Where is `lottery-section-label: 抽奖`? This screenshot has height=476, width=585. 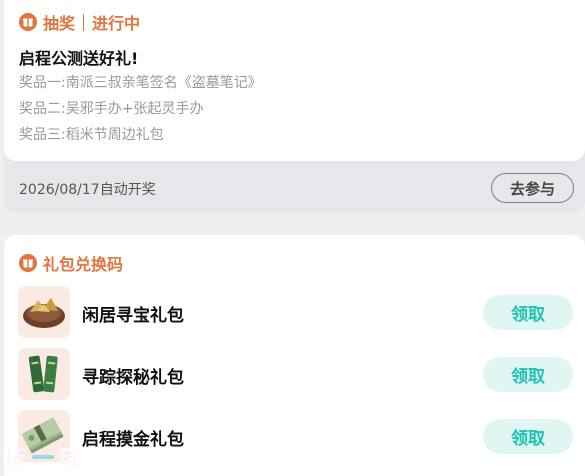 lottery-section-label: 抽奖 is located at coordinates (59, 23).